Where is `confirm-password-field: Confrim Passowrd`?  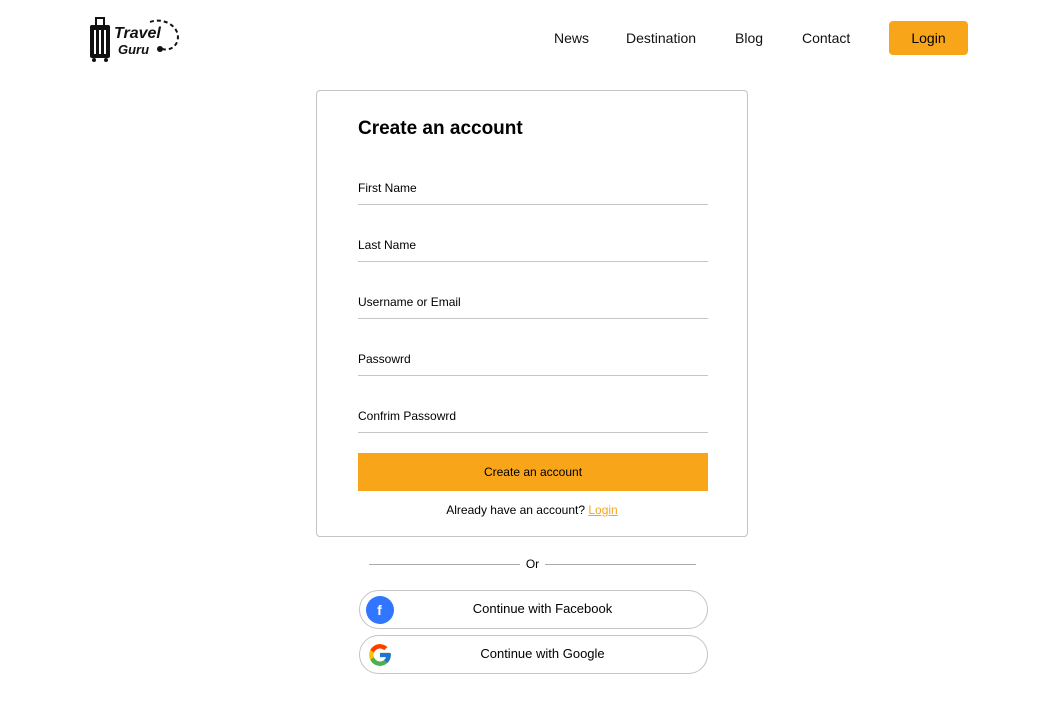 confirm-password-field: Confrim Passowrd is located at coordinates (533, 418).